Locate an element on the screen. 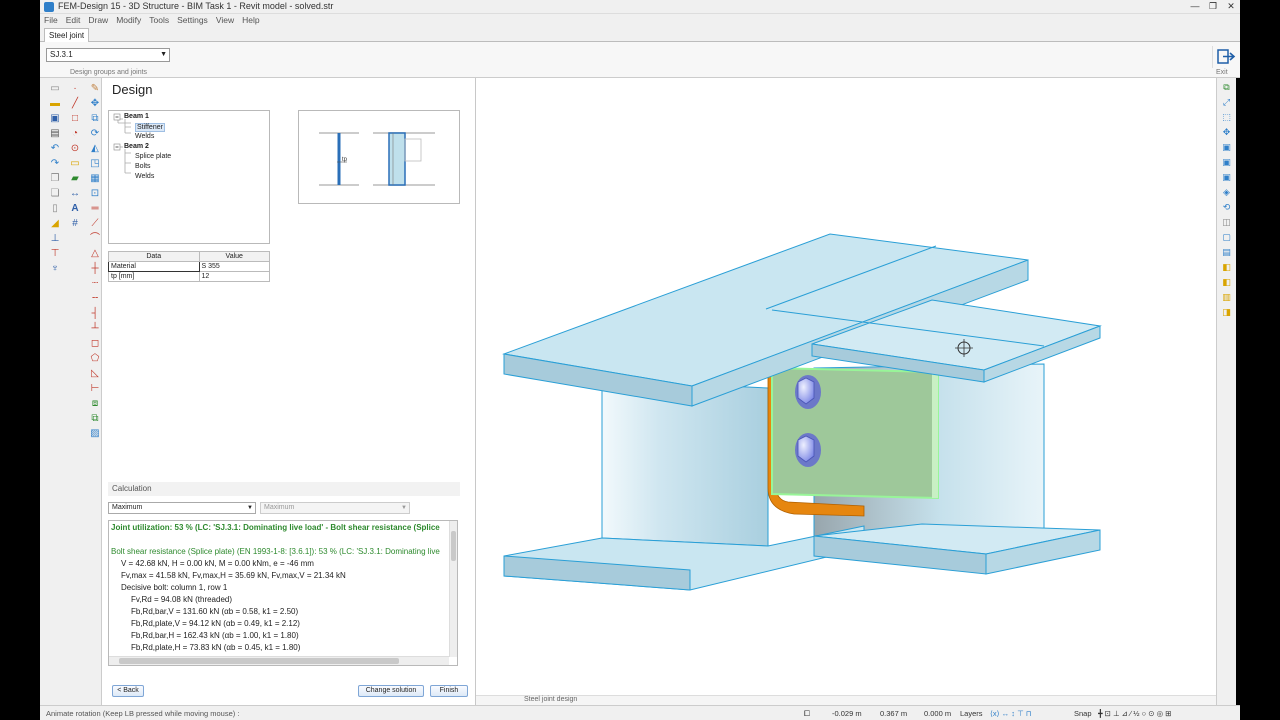 The height and width of the screenshot is (720, 1280). cut-icon: ◺ is located at coordinates (95, 374).